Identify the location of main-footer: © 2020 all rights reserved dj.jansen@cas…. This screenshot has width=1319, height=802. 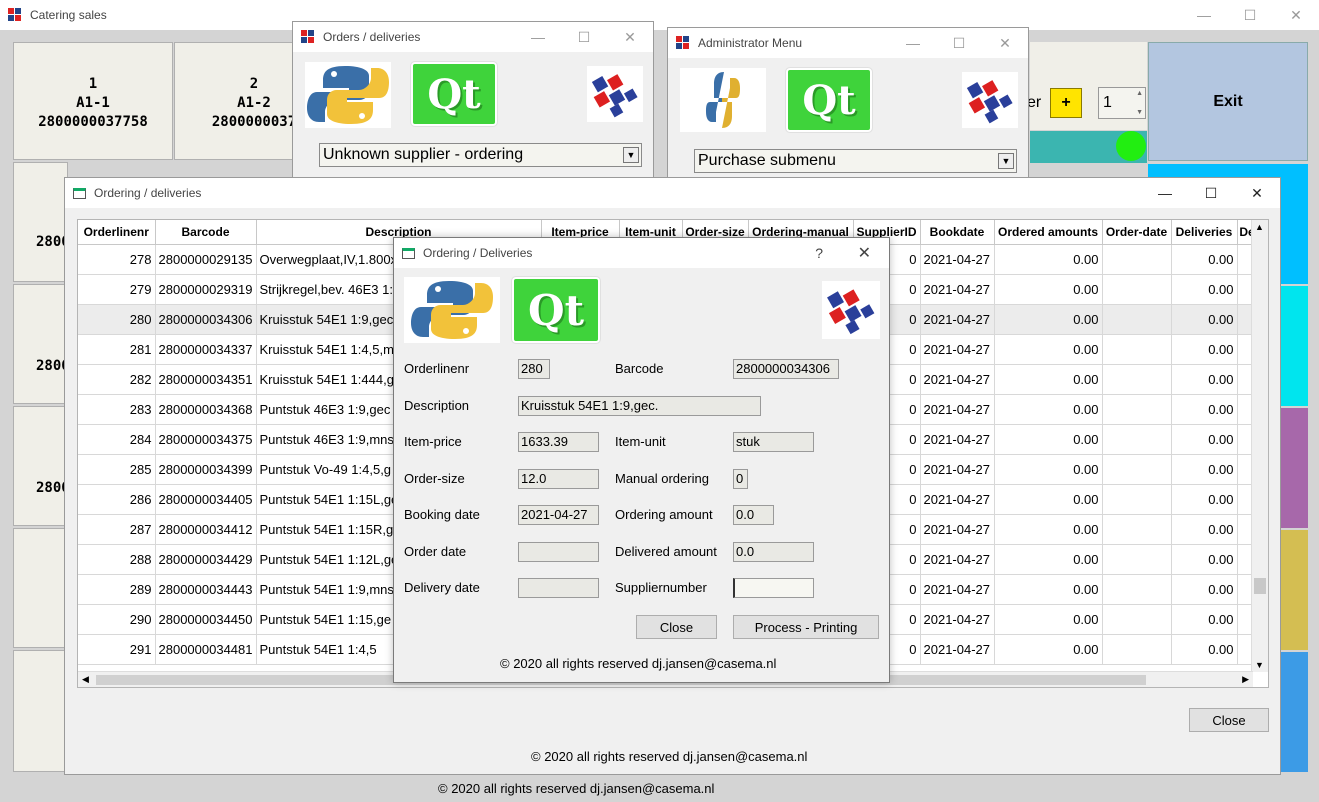
(576, 788).